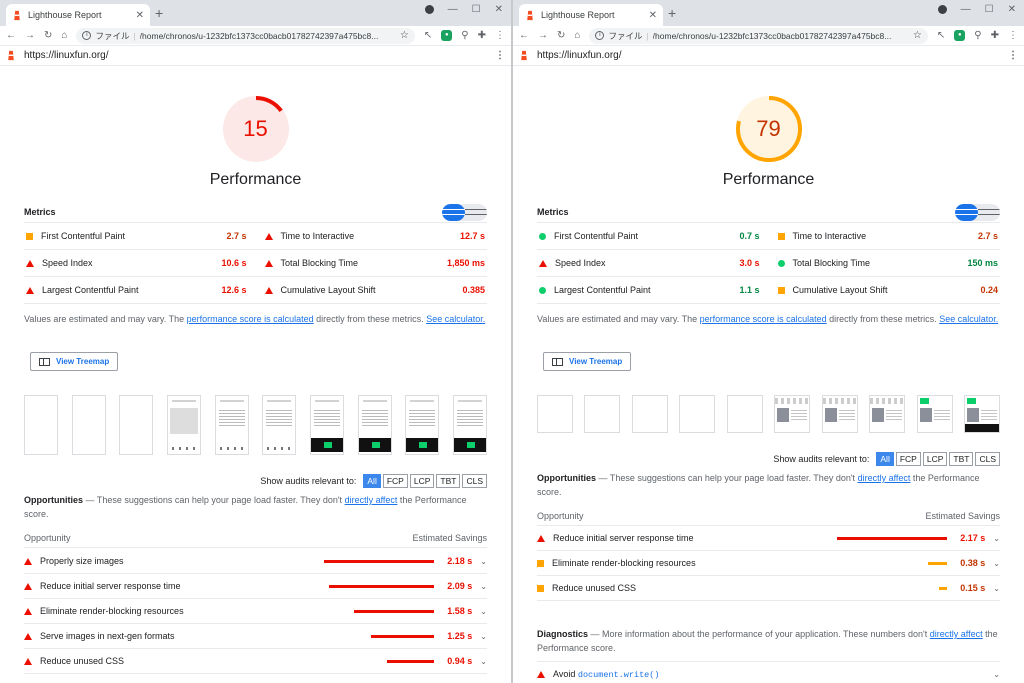 The width and height of the screenshot is (1024, 683). I want to click on diagnostics-directly-affect-link: directly affect, so click(956, 634).